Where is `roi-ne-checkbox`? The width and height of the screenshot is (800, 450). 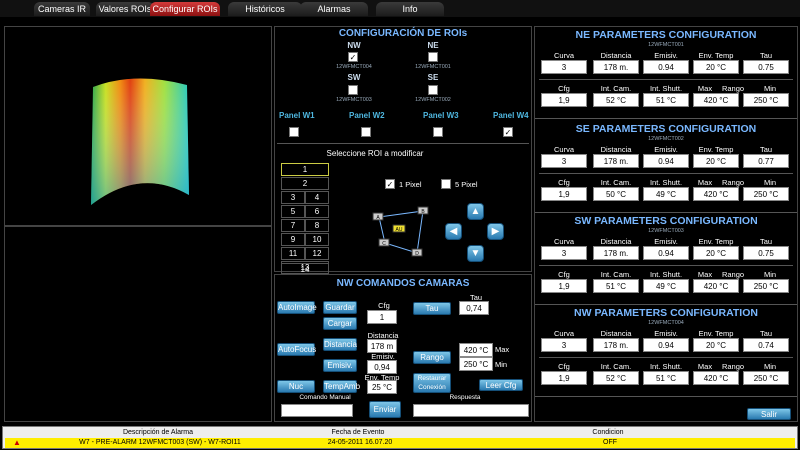 roi-ne-checkbox is located at coordinates (433, 57).